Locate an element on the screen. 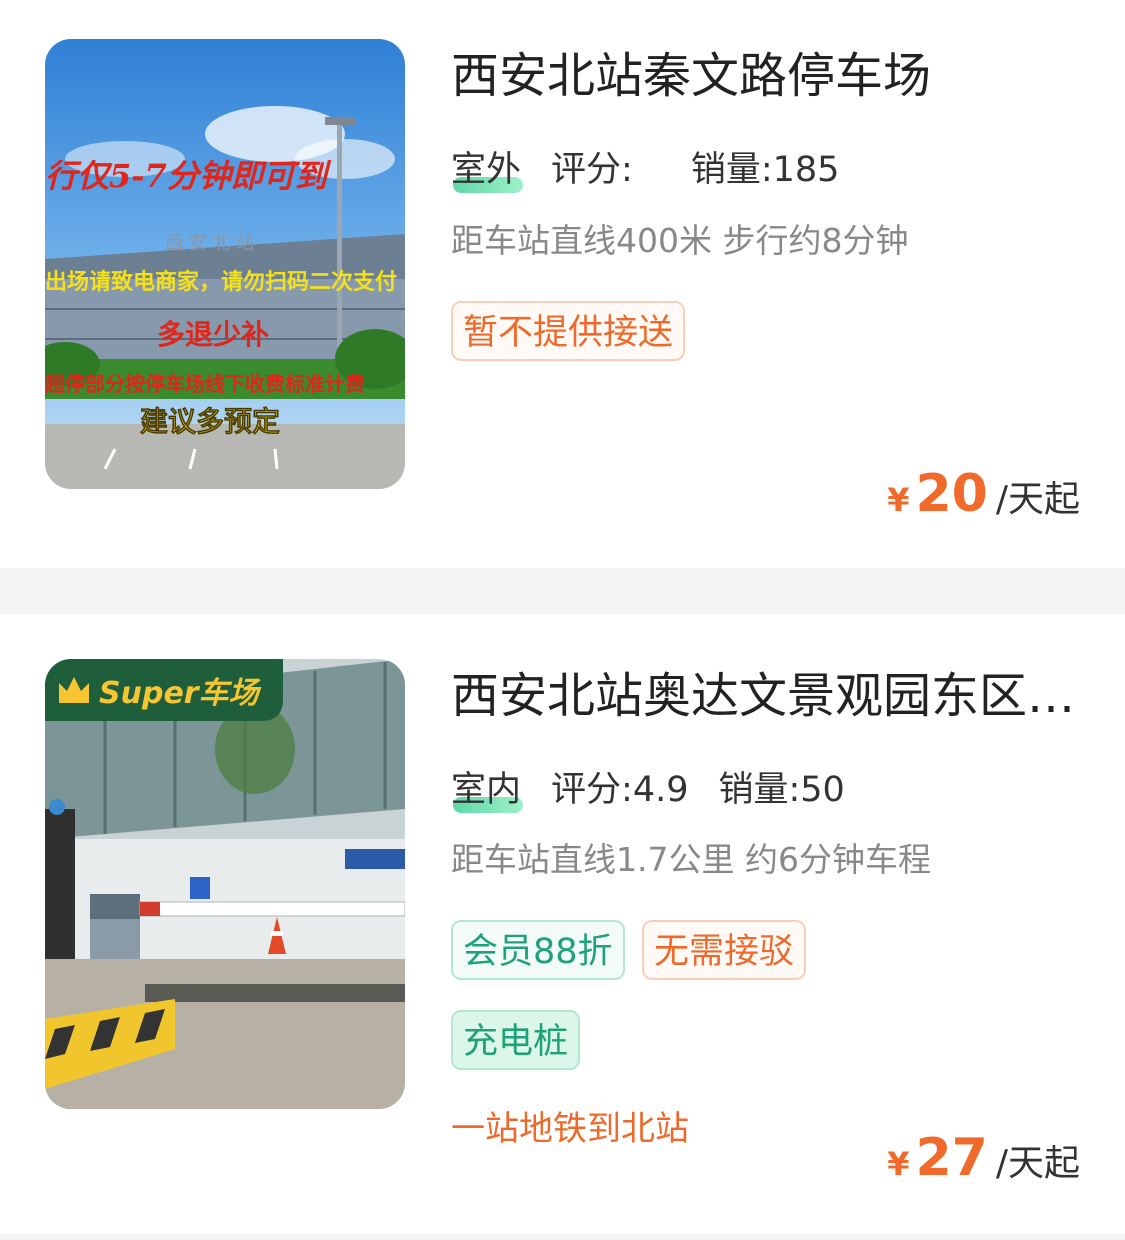 This screenshot has width=1125, height=1240. image-text-line5: 建议多预定 is located at coordinates (210, 421).